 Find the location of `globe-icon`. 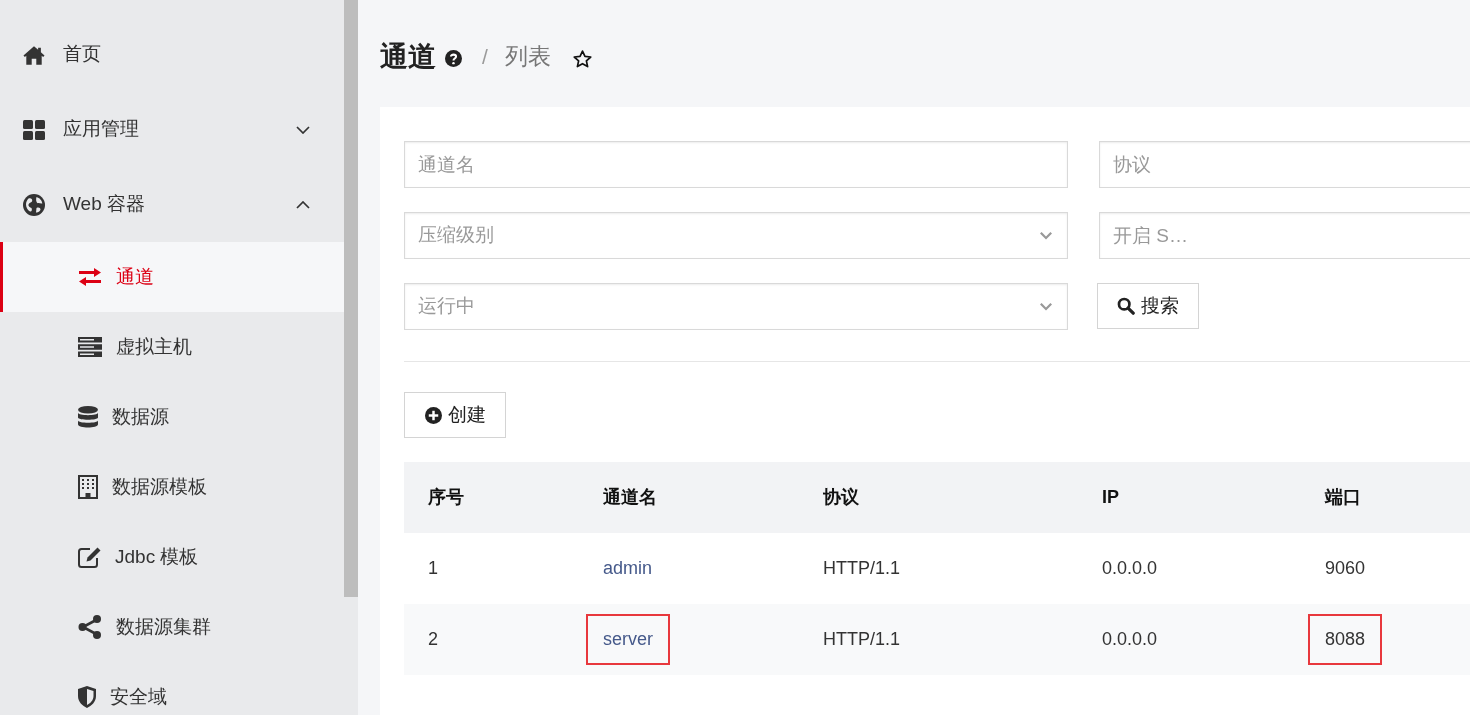

globe-icon is located at coordinates (34, 204).